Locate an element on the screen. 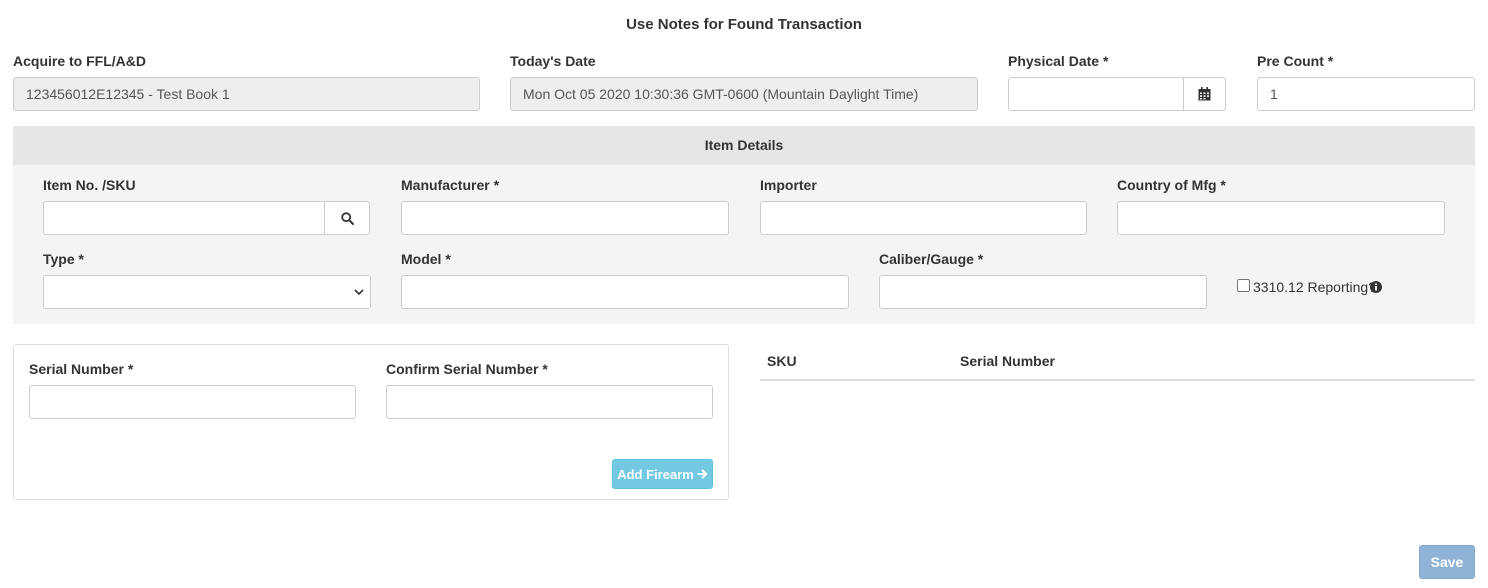 The width and height of the screenshot is (1488, 588). chevron-down-icon is located at coordinates (359, 292).